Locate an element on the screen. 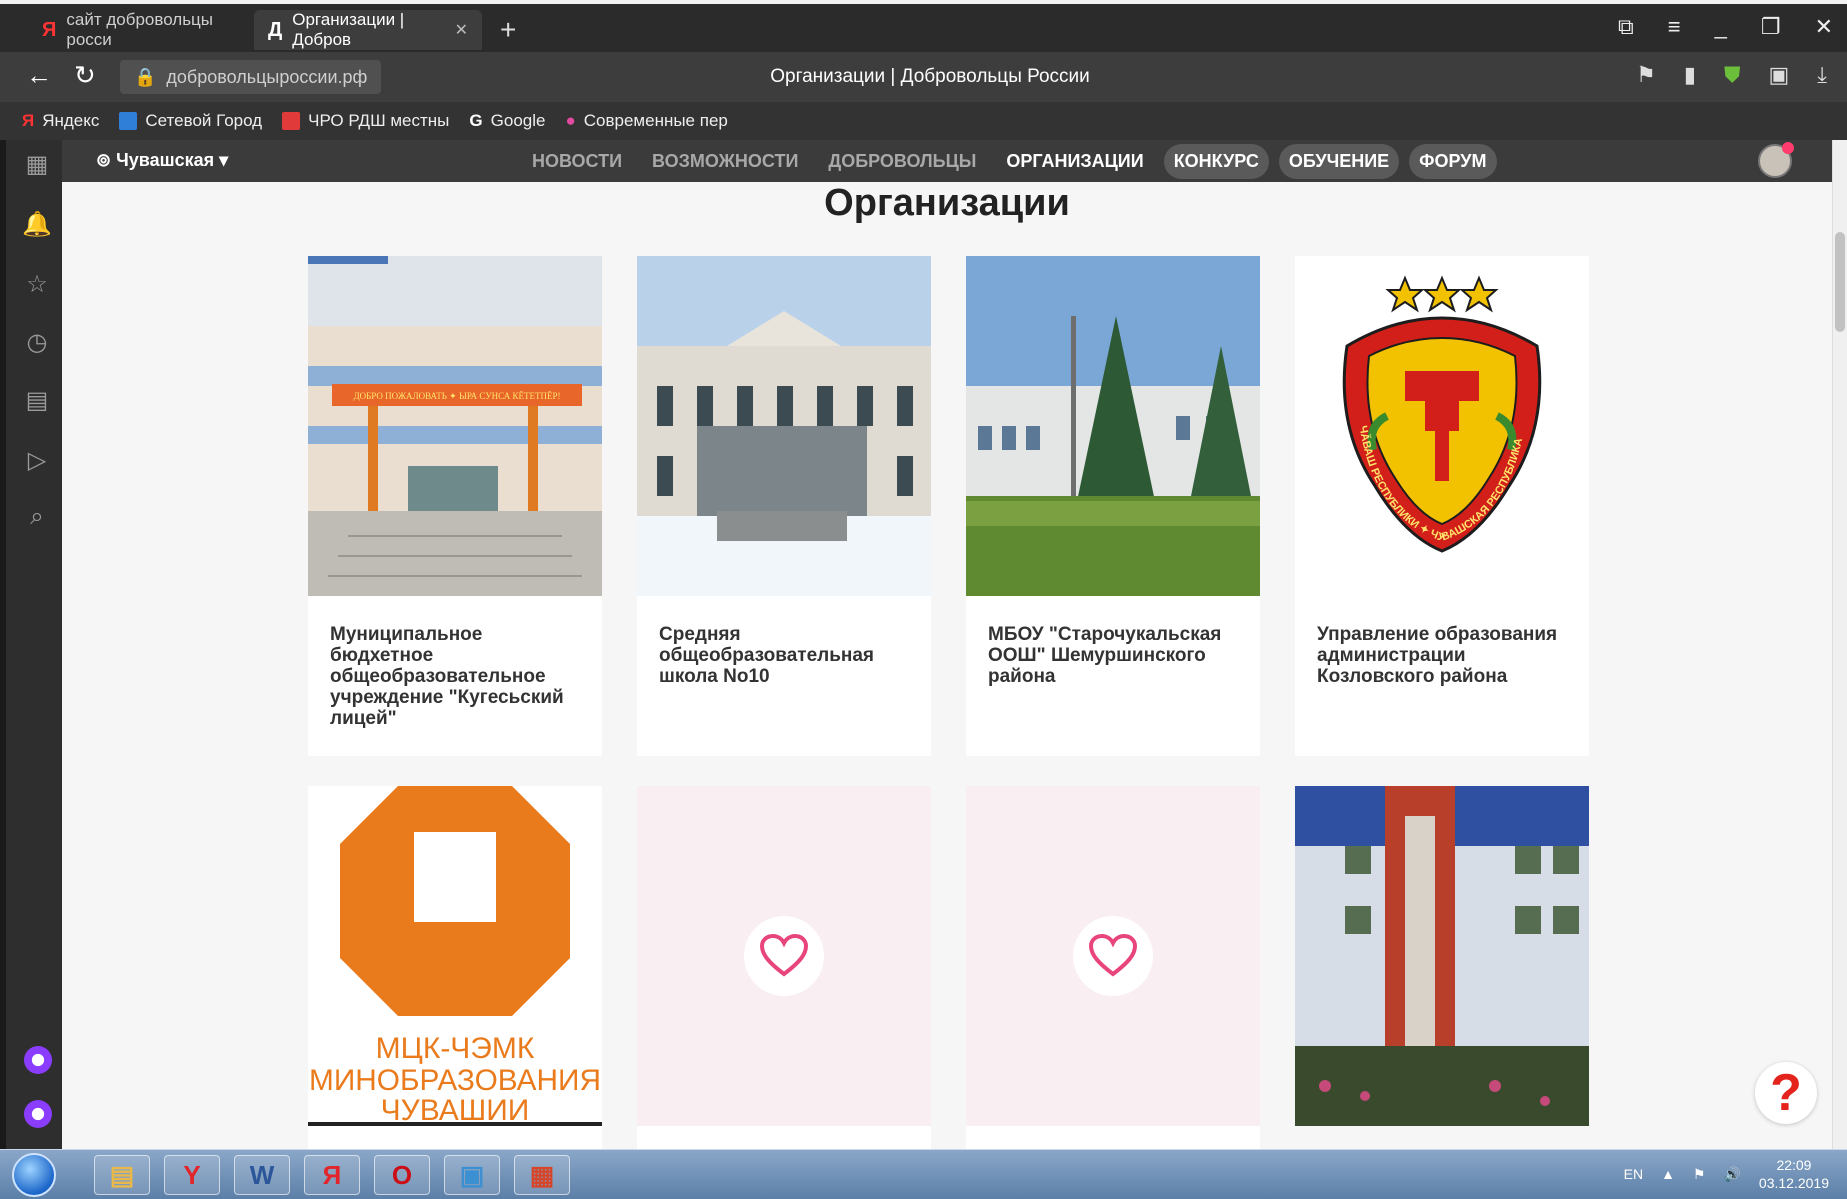 The width and height of the screenshot is (1847, 1199). page-scrollbar is located at coordinates (1839, 644).